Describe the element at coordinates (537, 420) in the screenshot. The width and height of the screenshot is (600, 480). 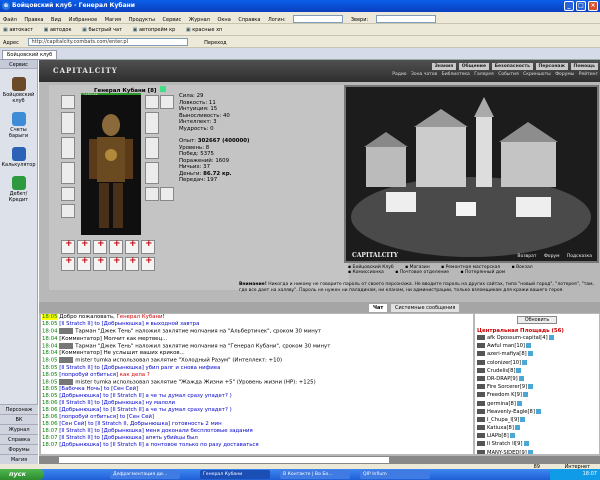
I see `online-user: I_Chupa_I[9]` at that location.